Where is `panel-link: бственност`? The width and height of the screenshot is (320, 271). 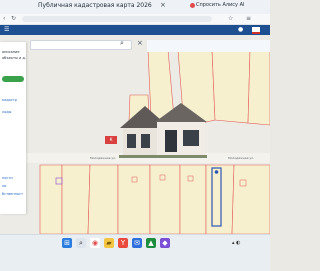
panel-link: бственност is located at coordinates (12, 194).